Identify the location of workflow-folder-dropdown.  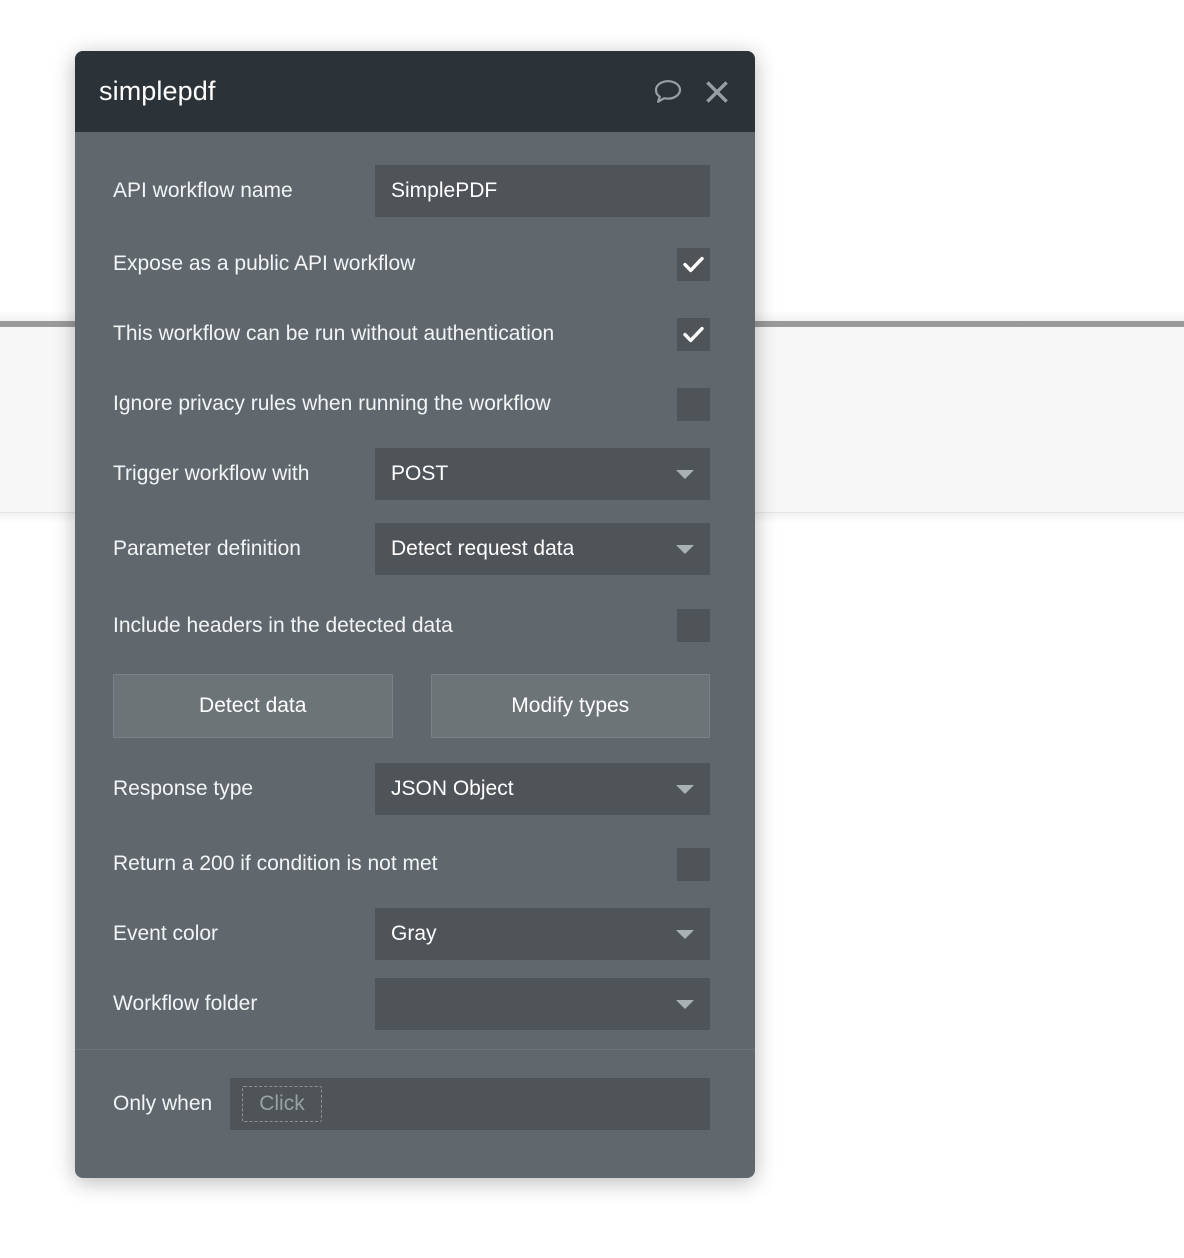
(542, 1004).